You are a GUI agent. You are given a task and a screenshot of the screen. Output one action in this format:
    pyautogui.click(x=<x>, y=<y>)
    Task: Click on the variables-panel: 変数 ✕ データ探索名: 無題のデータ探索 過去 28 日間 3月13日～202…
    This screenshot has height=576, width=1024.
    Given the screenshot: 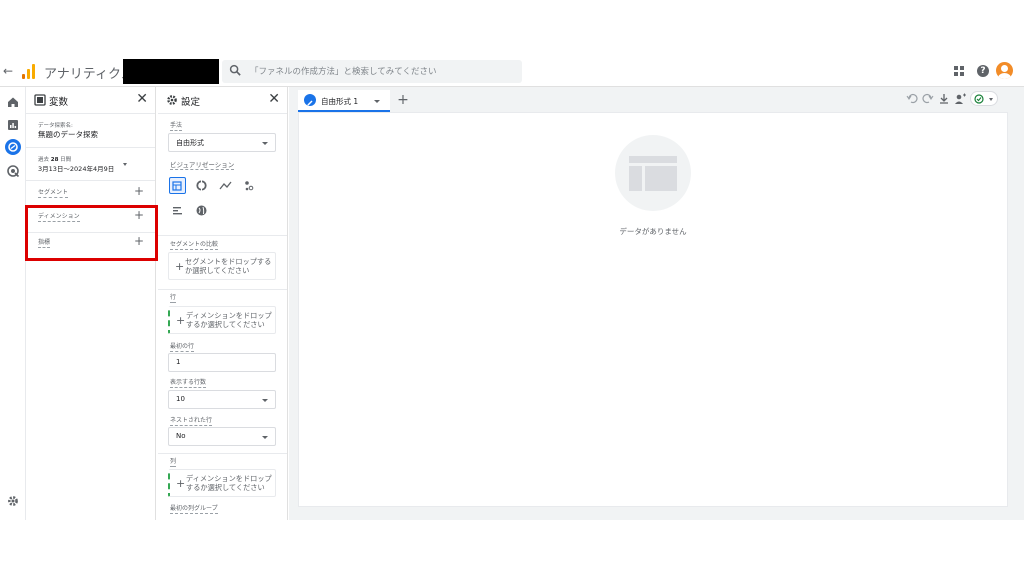 What is the action you would take?
    pyautogui.click(x=91, y=303)
    